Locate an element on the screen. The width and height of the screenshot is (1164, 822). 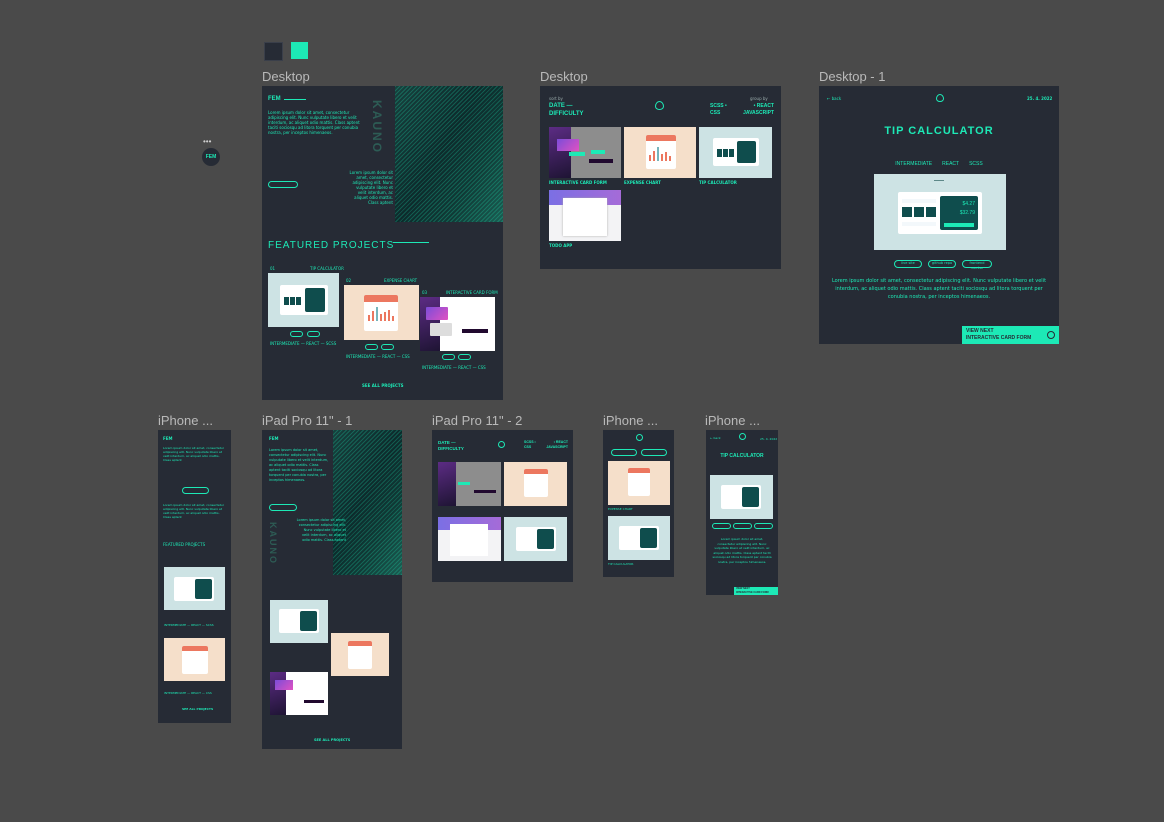
fem-avatar: FEM is located at coordinates (211, 157).